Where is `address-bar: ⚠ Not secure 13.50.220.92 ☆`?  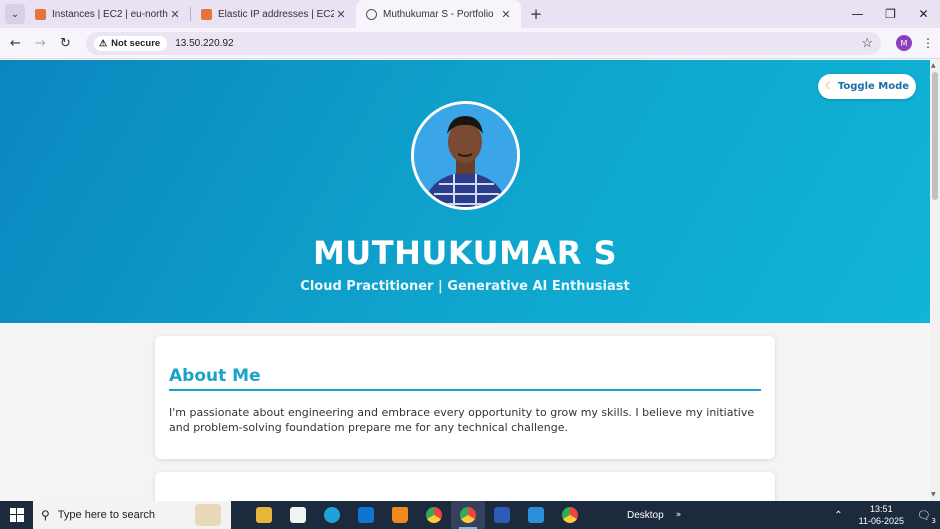
address-bar: ⚠ Not secure 13.50.220.92 ☆ is located at coordinates (483, 43).